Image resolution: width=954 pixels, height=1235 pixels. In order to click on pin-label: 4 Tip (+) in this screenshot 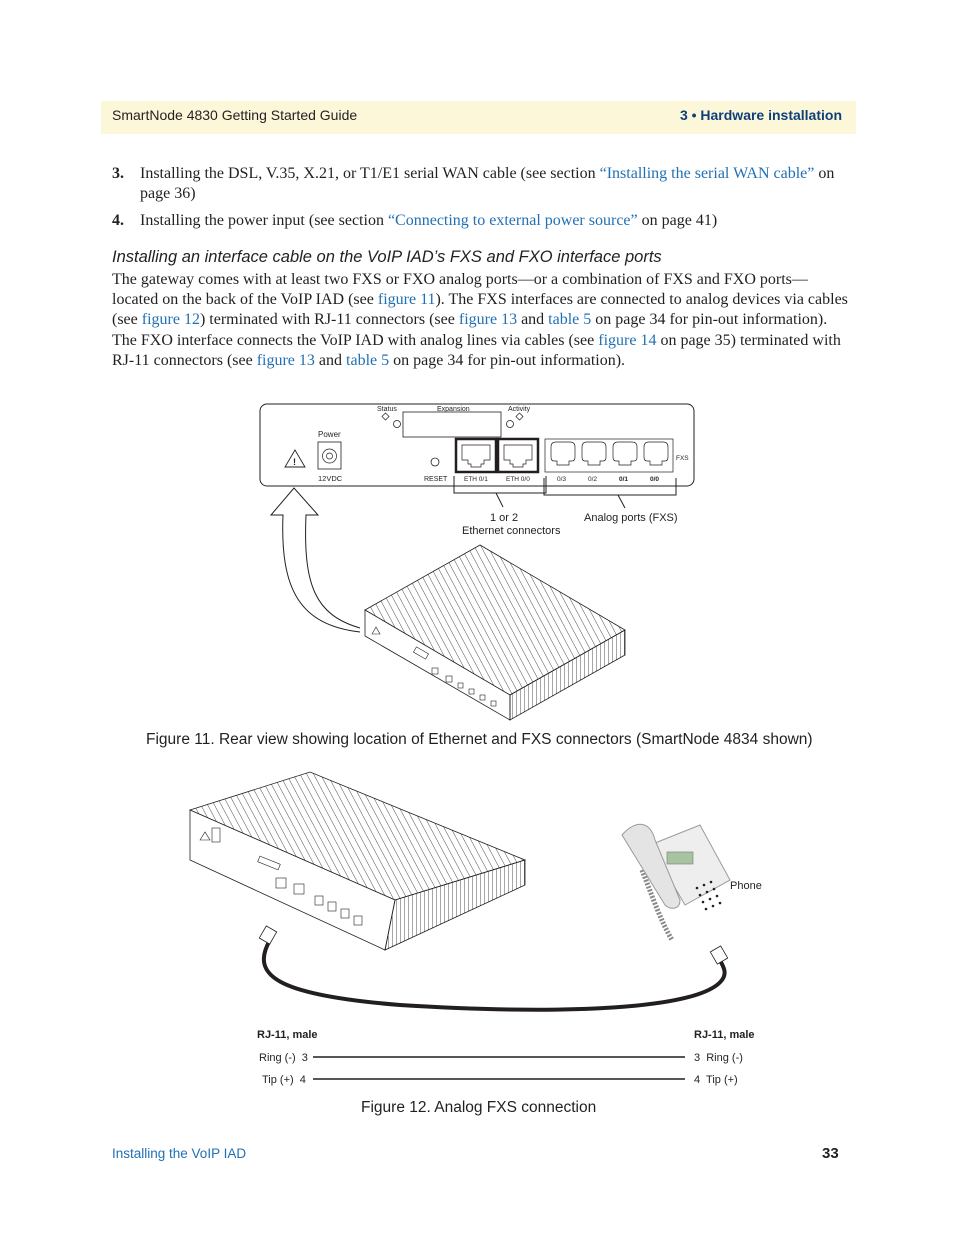, I will do `click(716, 1080)`.